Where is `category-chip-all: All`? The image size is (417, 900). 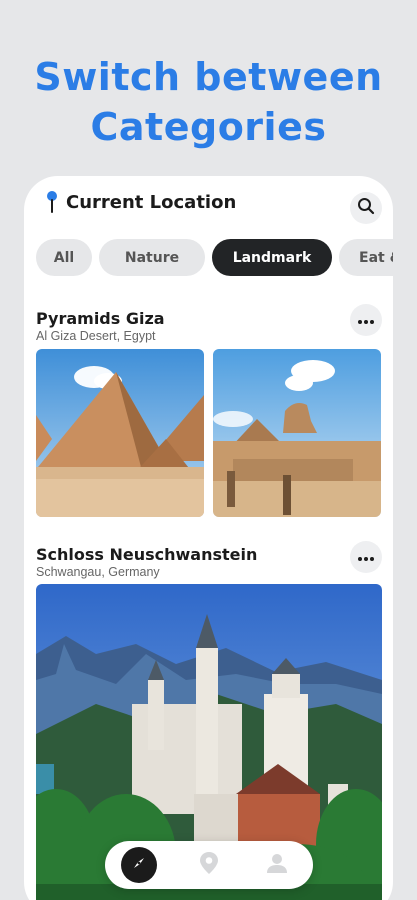
category-chip-all: All is located at coordinates (64, 257).